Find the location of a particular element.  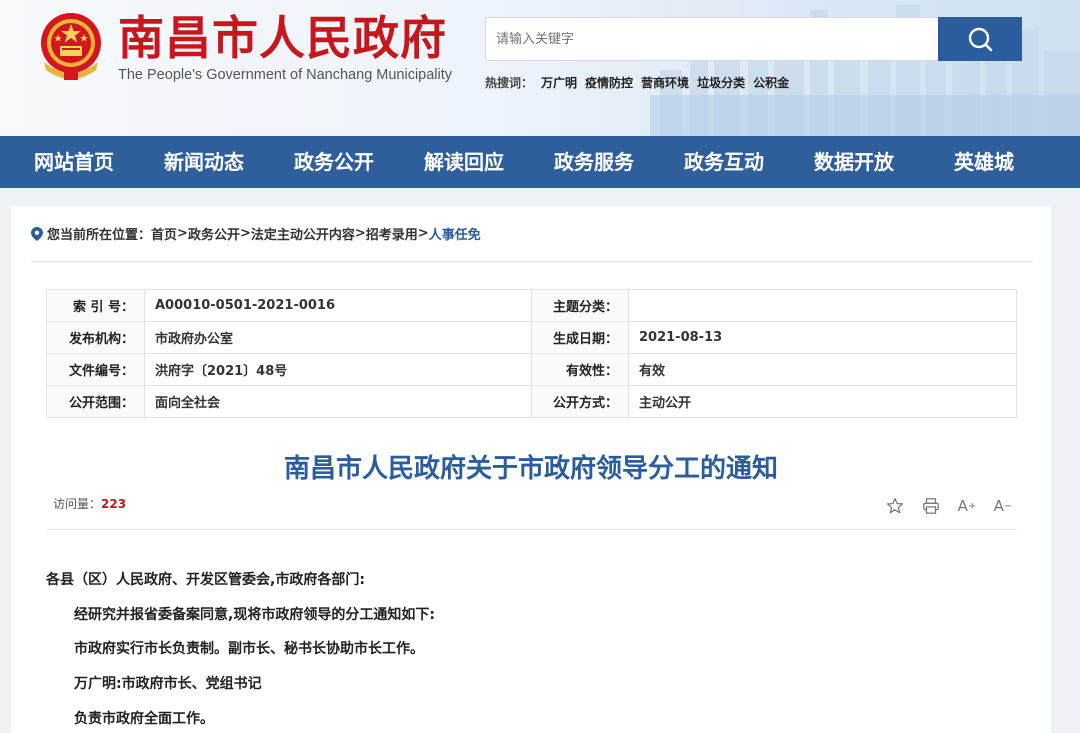

article-paragraph: 市政府实行市长负责制。副市长、秘书长协助市长工作。 is located at coordinates (249, 649).